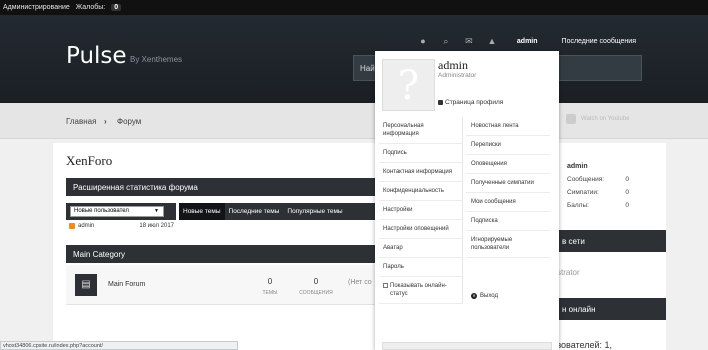 The image size is (708, 350). What do you see at coordinates (607, 179) in the screenshot?
I see `sidebar-stat-row: Сообщения: 0` at bounding box center [607, 179].